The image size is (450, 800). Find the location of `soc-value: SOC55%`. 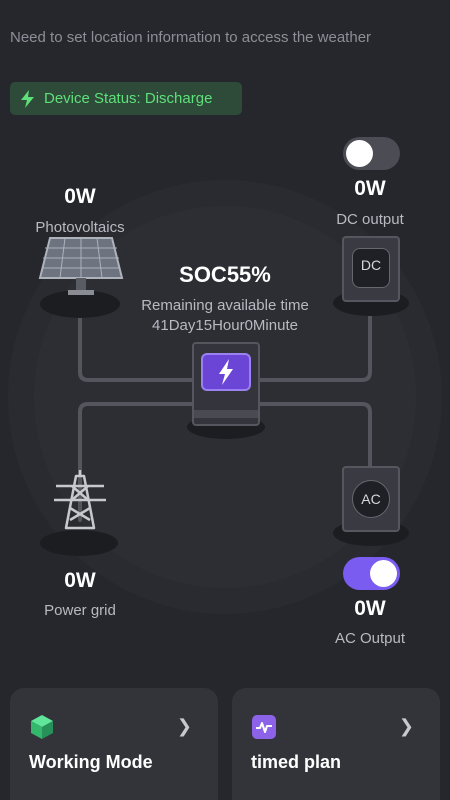

soc-value: SOC55% is located at coordinates (225, 274).